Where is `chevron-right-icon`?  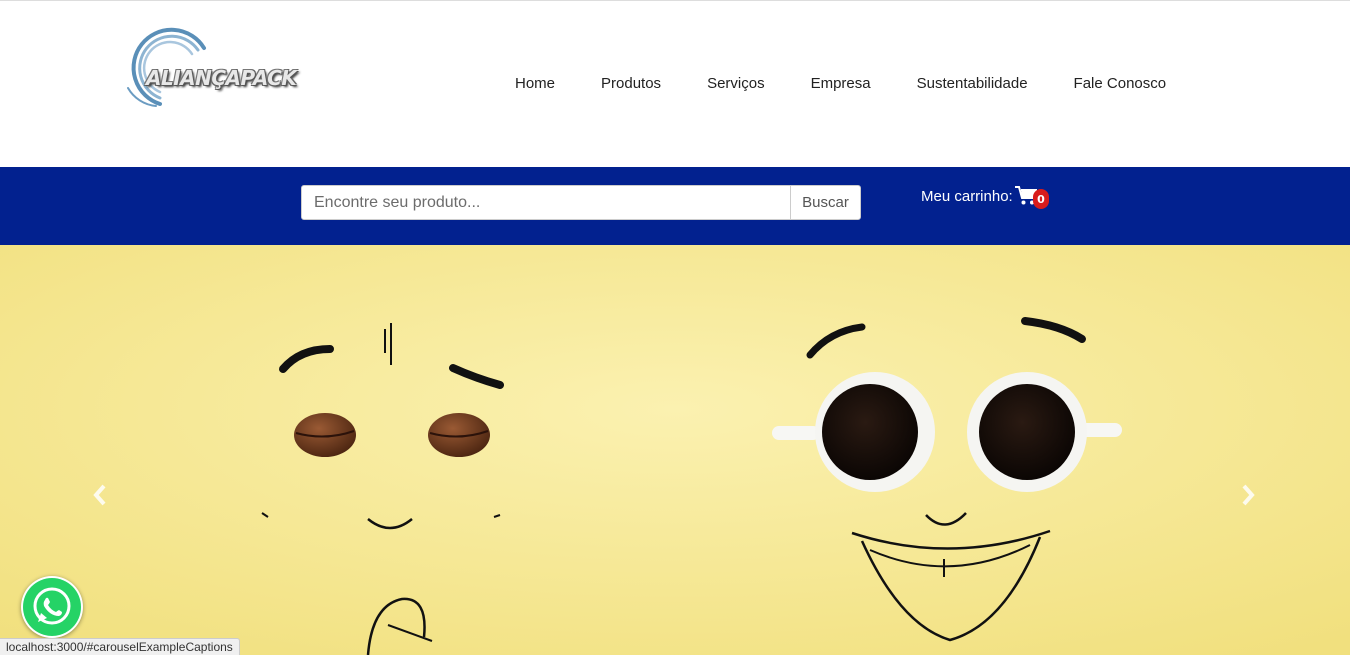
chevron-right-icon is located at coordinates (1248, 495).